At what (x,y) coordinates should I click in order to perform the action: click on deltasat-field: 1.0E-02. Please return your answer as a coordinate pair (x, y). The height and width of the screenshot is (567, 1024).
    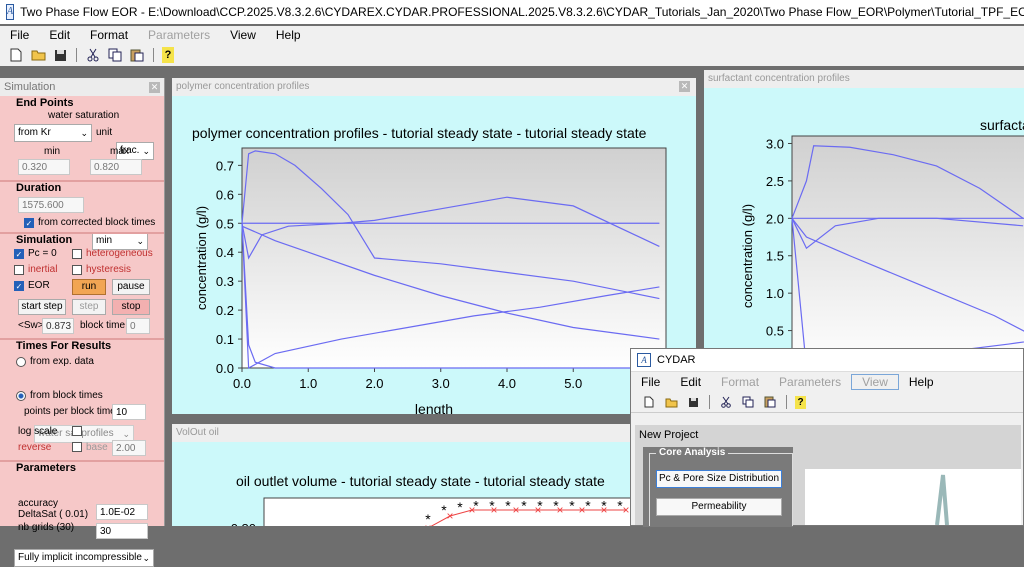
    Looking at the image, I should click on (122, 512).